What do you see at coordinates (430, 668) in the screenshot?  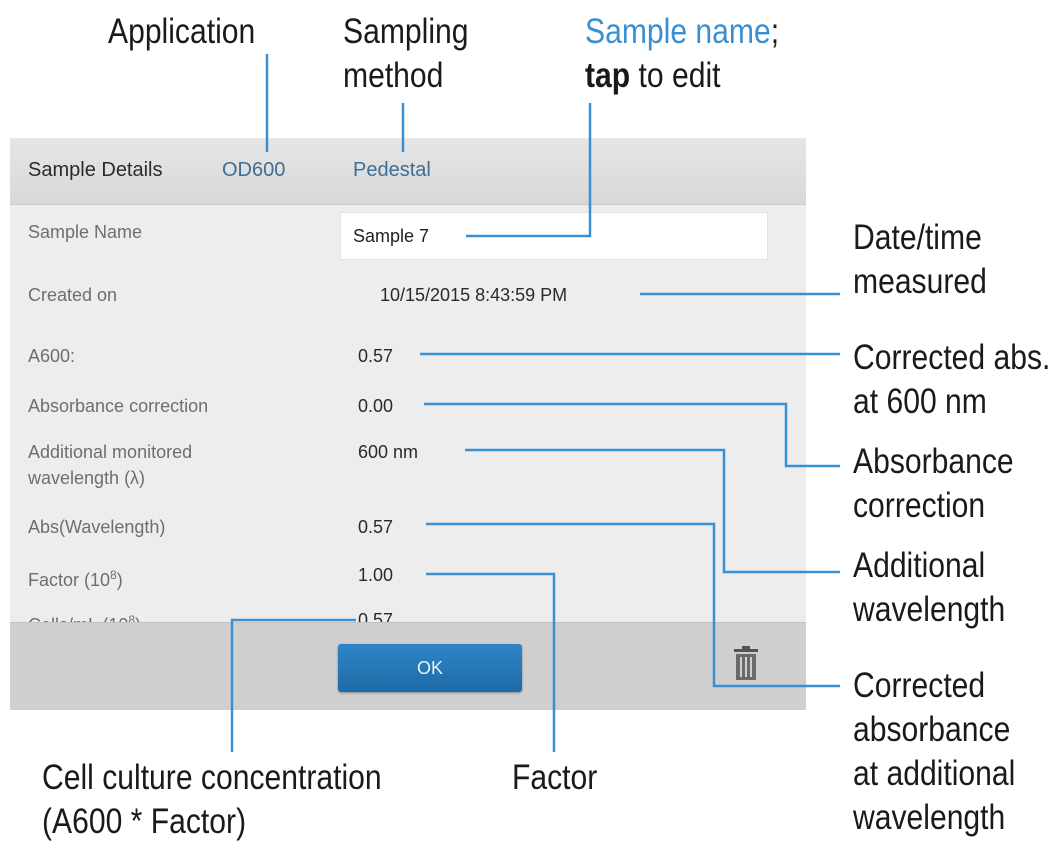 I see `ok-button: OK` at bounding box center [430, 668].